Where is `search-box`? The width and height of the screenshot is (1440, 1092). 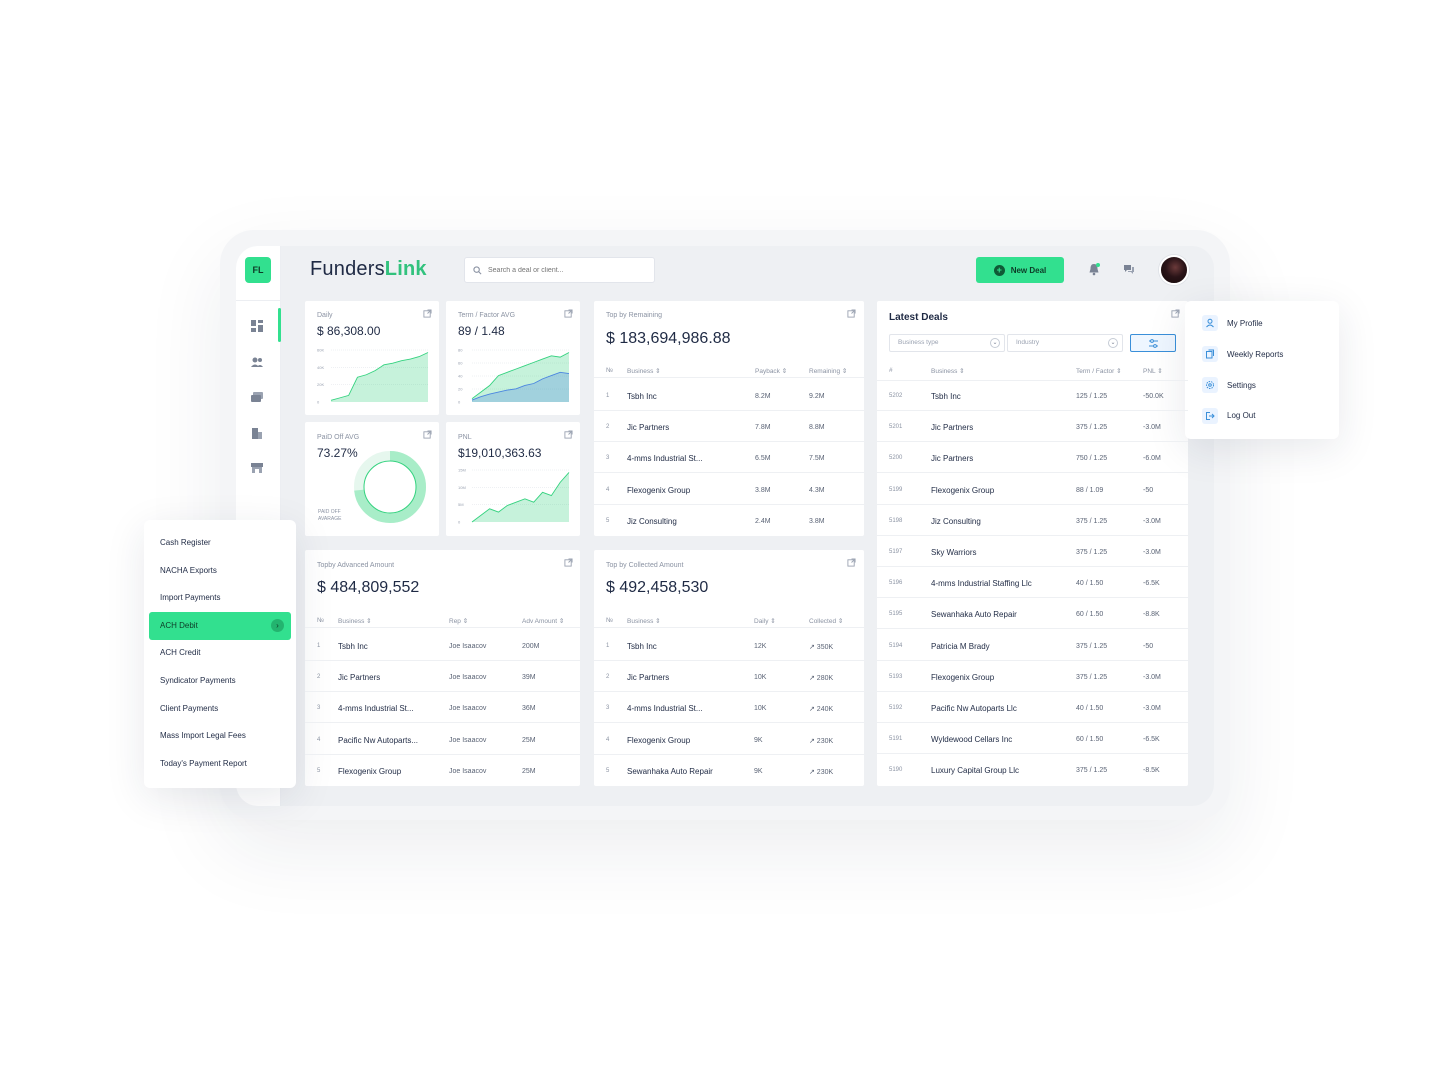 search-box is located at coordinates (559, 270).